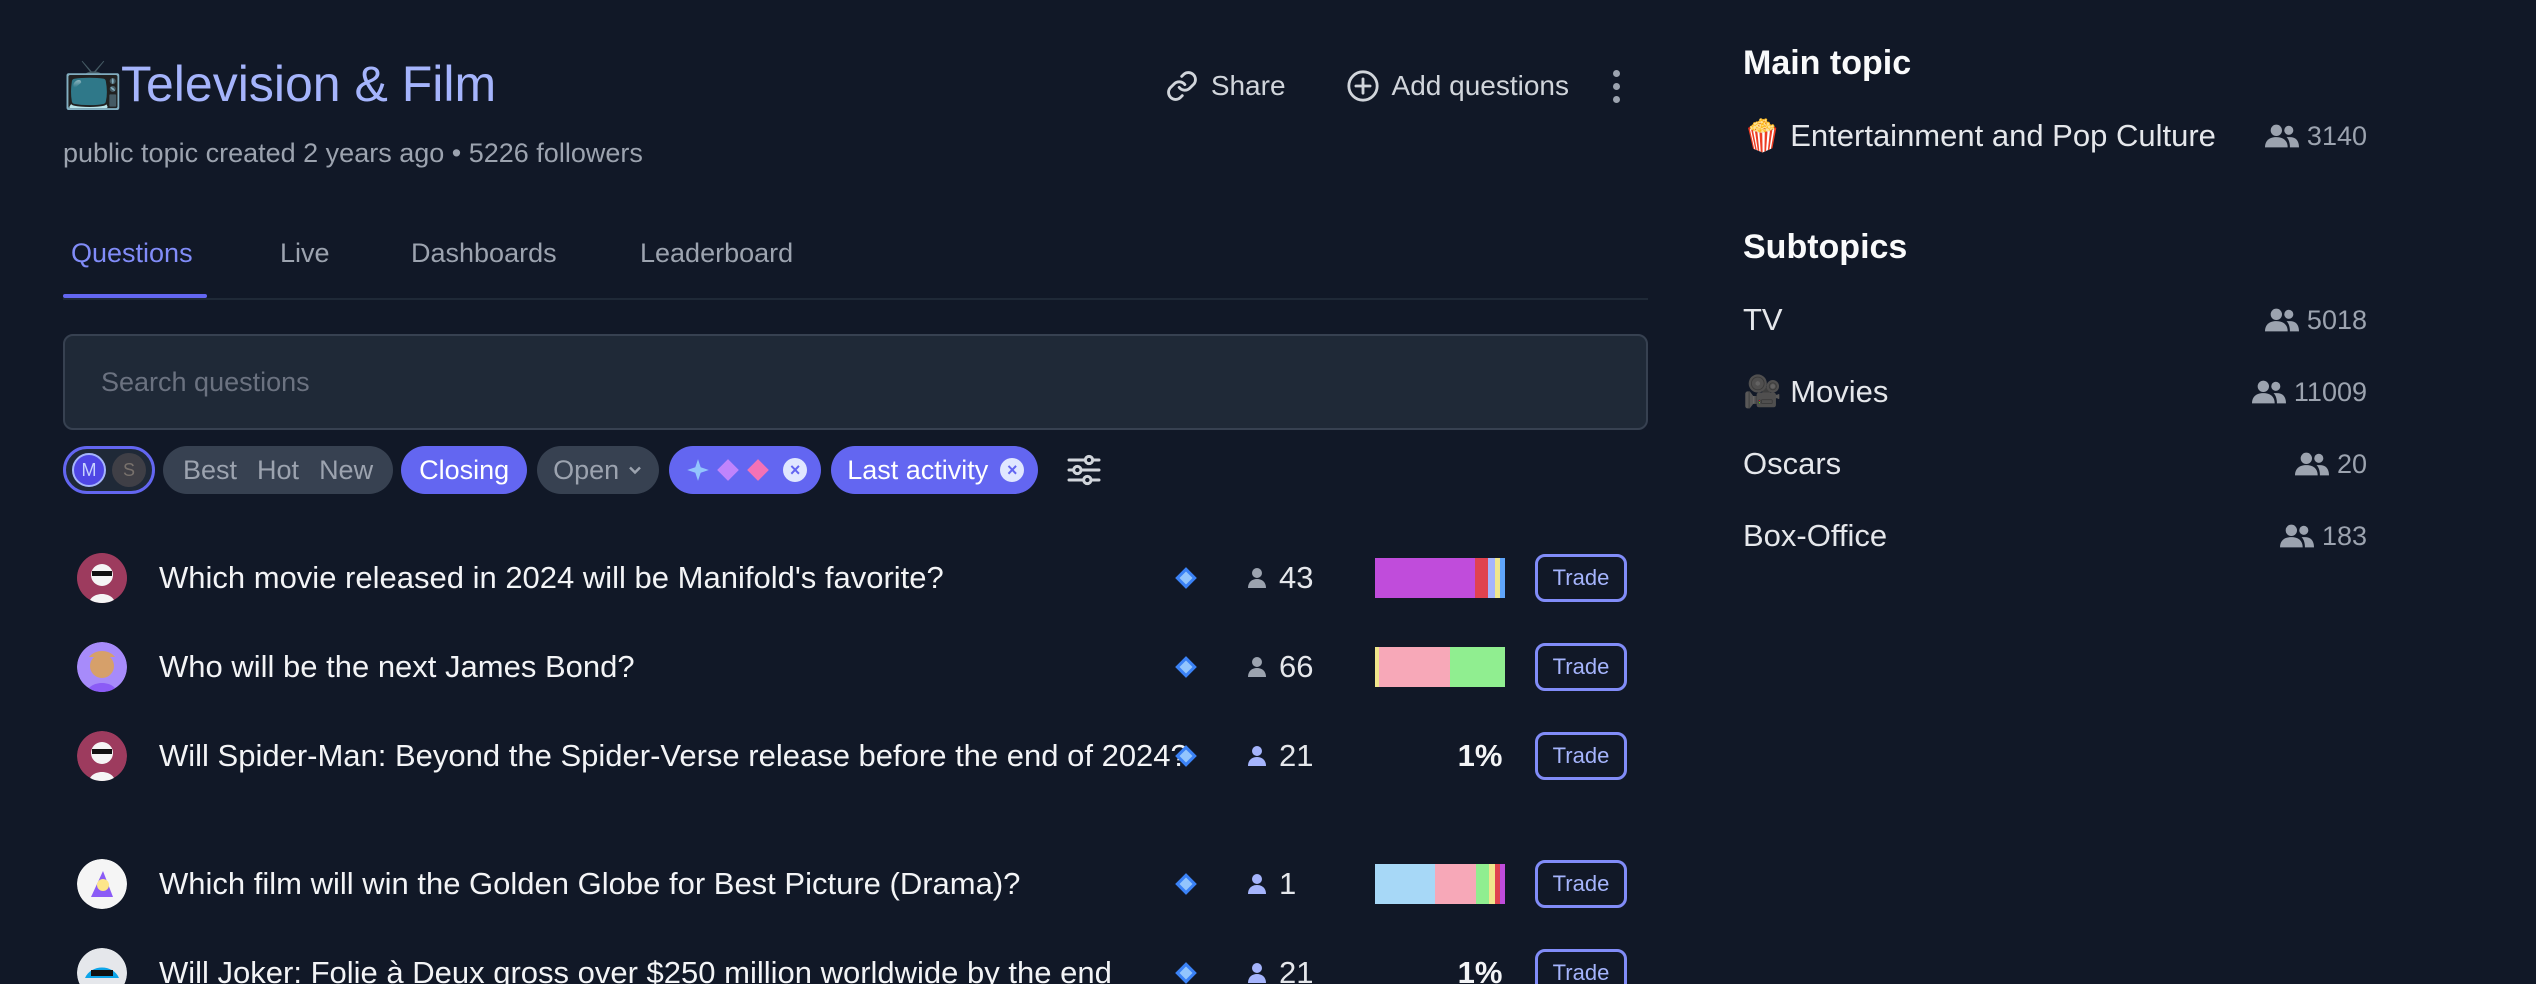  What do you see at coordinates (374, 153) in the screenshot?
I see `topic-created: 2 years ago` at bounding box center [374, 153].